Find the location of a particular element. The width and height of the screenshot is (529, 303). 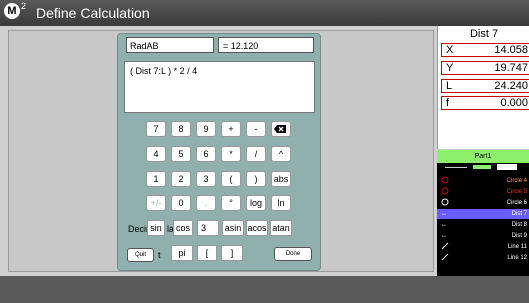

feature-item-dist-9: ↔ Dist 9 is located at coordinates (483, 236).